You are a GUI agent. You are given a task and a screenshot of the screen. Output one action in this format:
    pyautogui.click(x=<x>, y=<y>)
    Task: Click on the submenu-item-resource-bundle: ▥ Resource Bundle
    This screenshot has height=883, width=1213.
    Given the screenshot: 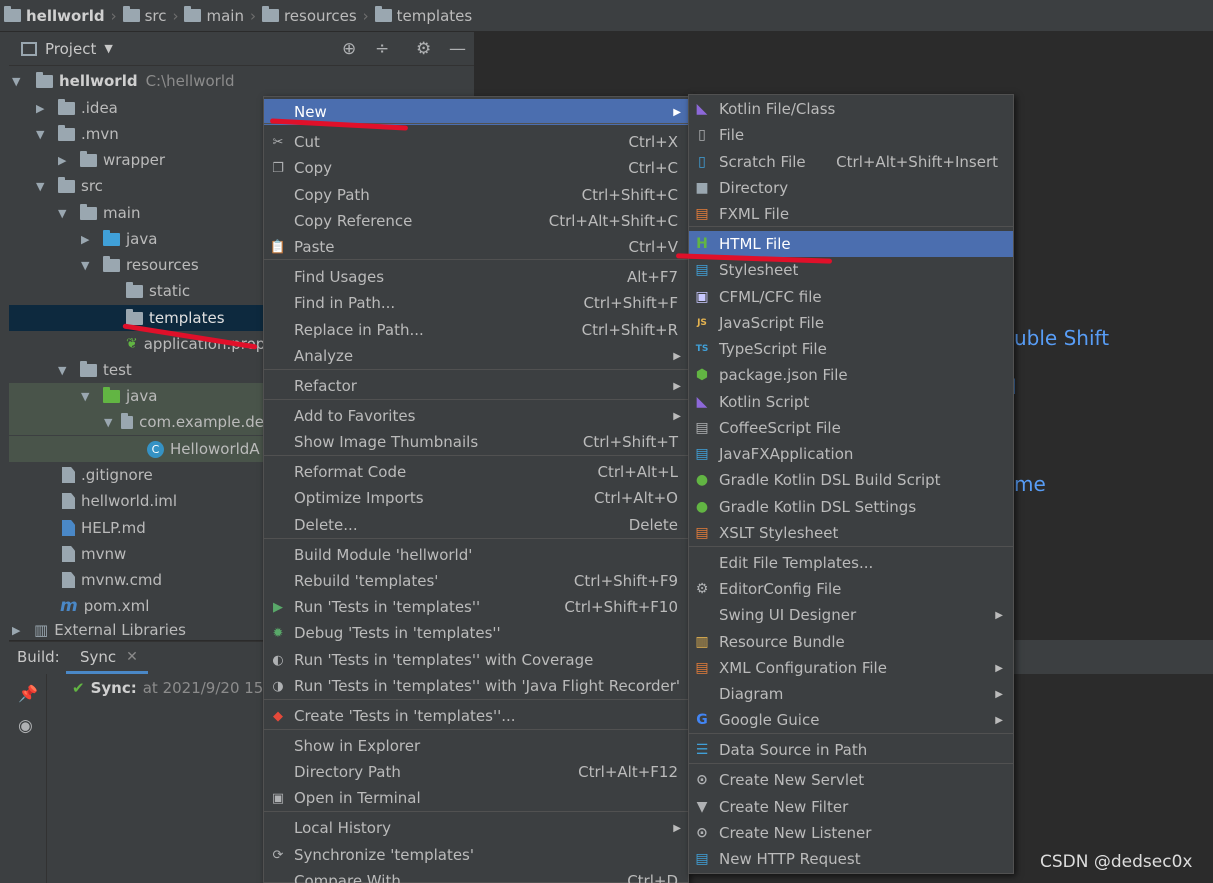 What is the action you would take?
    pyautogui.click(x=851, y=642)
    